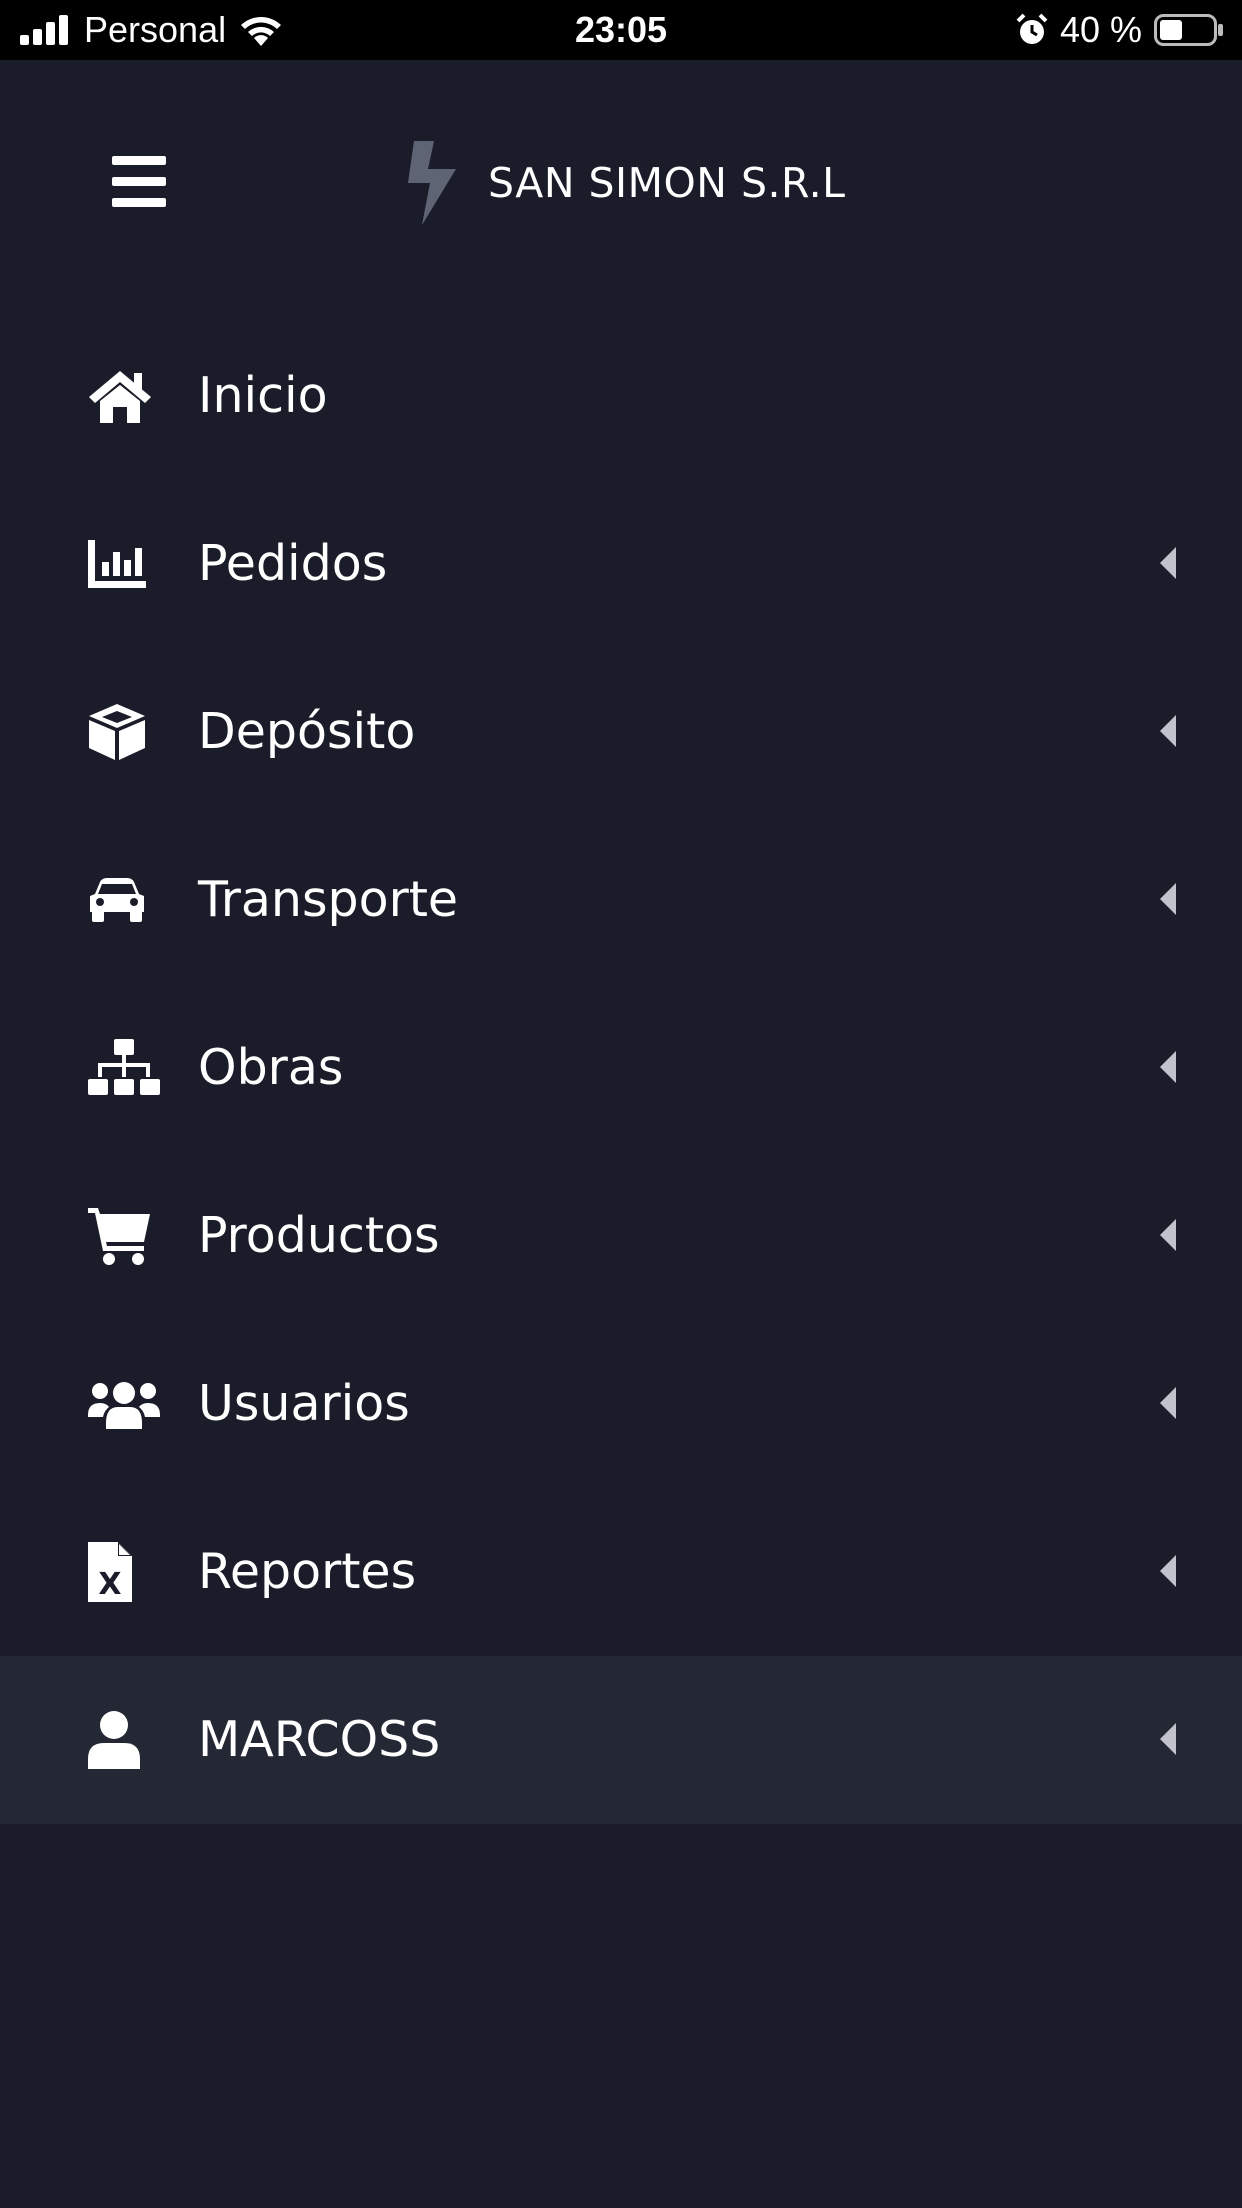  Describe the element at coordinates (621, 1572) in the screenshot. I see `sidebar-item-reportes: X Reportes` at that location.